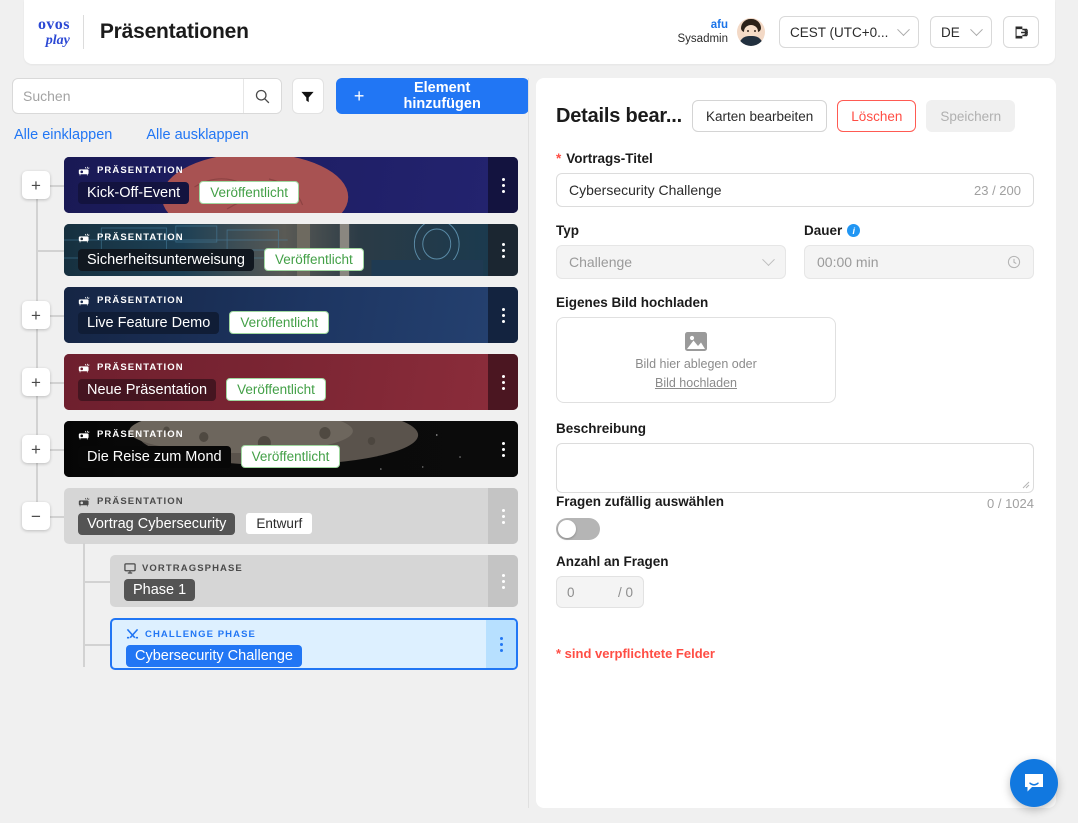  What do you see at coordinates (854, 230) in the screenshot?
I see `info-icon: i` at bounding box center [854, 230].